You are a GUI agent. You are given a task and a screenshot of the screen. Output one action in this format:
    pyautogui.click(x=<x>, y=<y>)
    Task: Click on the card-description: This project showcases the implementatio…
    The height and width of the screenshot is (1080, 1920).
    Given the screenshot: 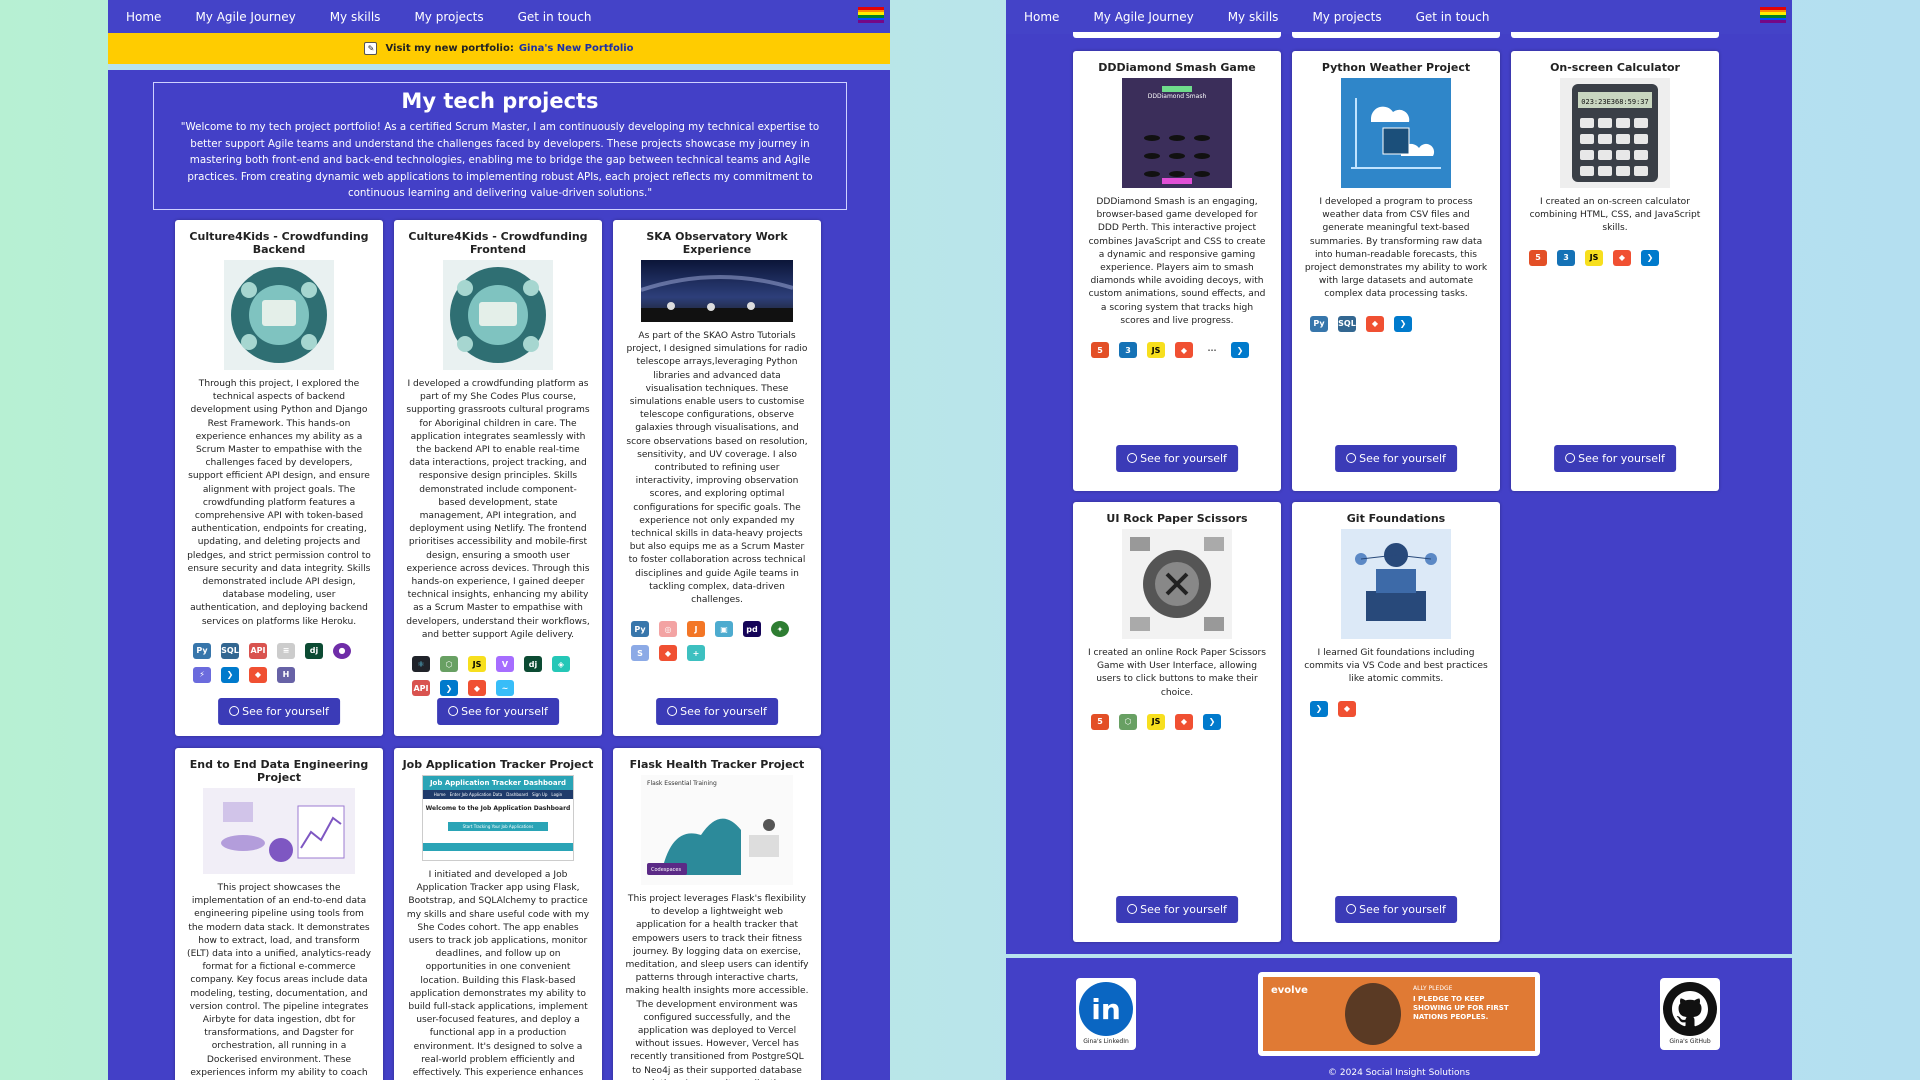 What is the action you would take?
    pyautogui.click(x=279, y=980)
    